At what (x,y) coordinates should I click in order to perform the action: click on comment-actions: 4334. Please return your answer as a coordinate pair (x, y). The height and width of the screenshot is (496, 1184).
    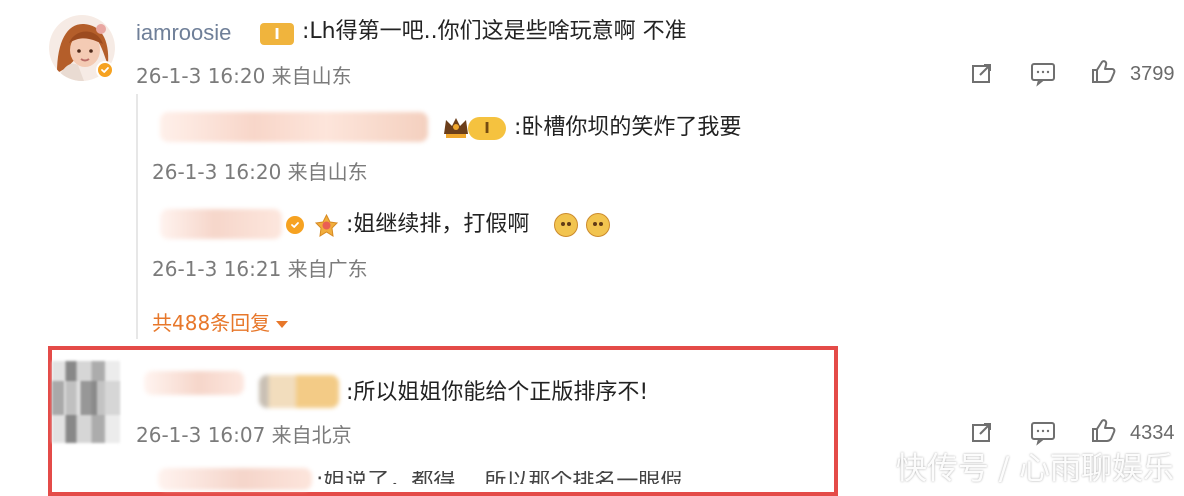
    Looking at the image, I should click on (1076, 433).